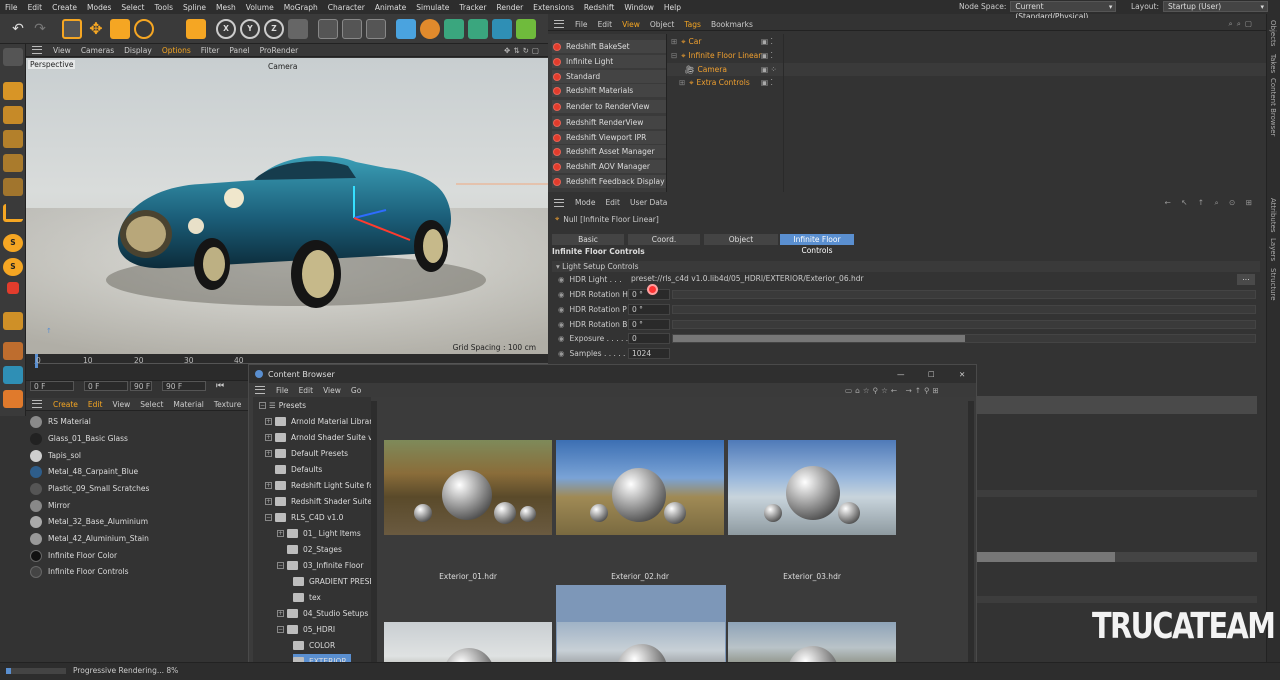 The image size is (1280, 680). I want to click on column-divider, so click(783, 113).